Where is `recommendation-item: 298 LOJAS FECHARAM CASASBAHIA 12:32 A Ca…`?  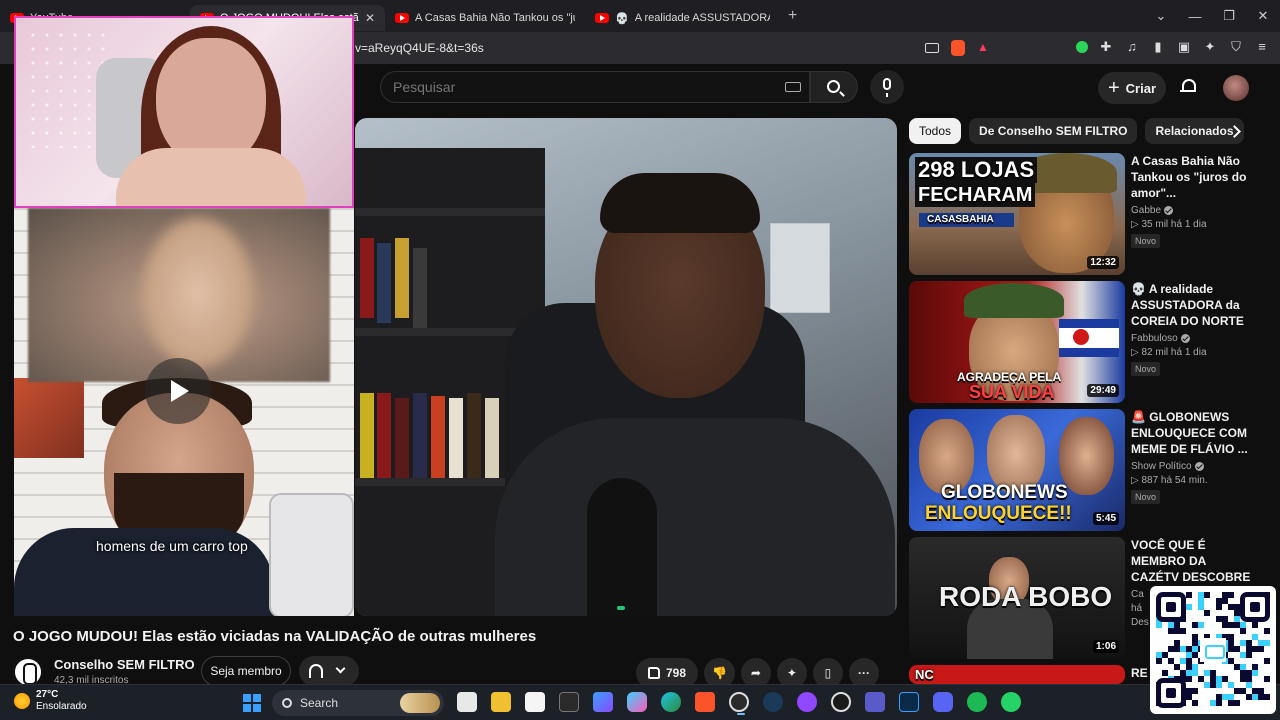 recommendation-item: 298 LOJAS FECHARAM CASASBAHIA 12:32 A Ca… is located at coordinates (1089, 214).